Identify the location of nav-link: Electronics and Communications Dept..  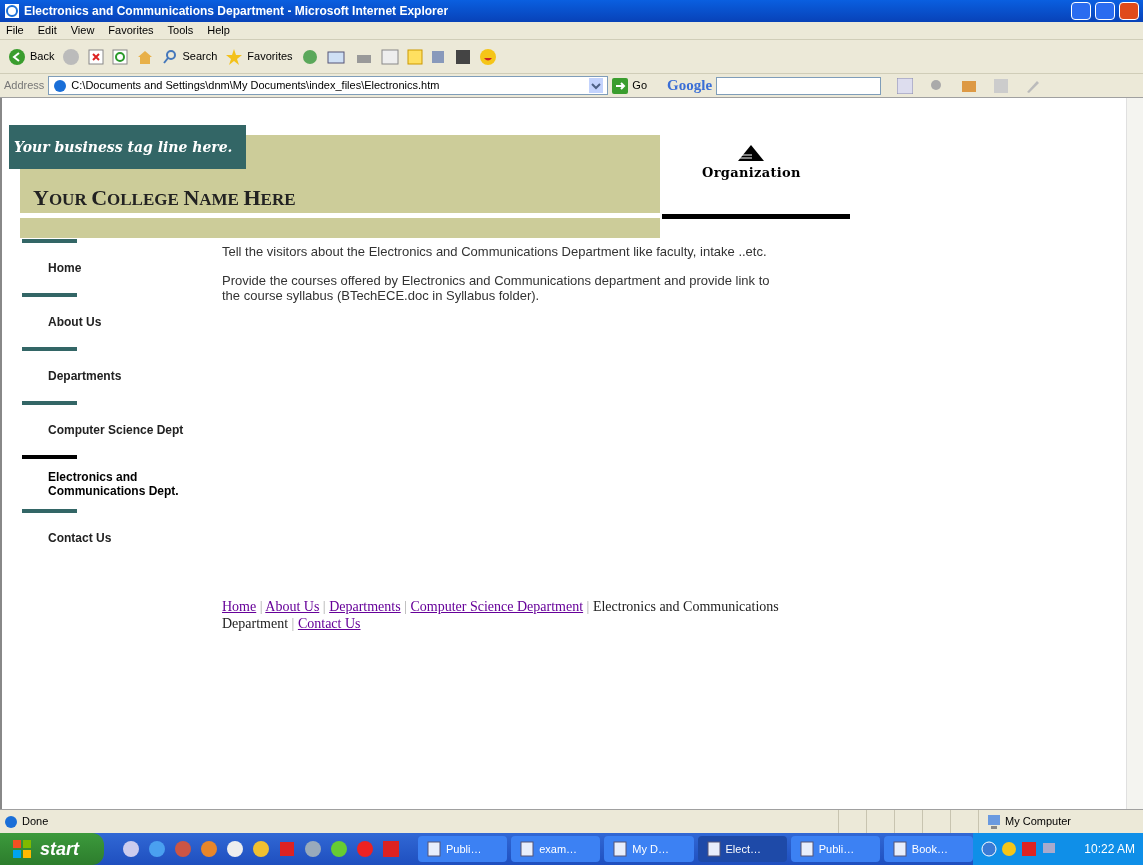
(125, 484).